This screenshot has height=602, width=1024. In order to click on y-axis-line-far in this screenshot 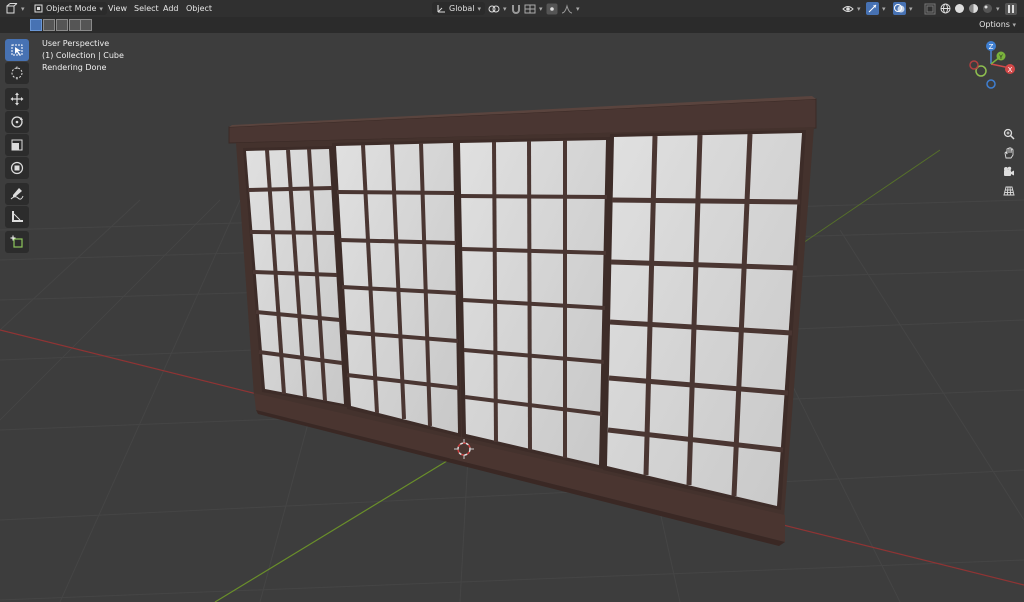, I will do `click(870, 197)`.